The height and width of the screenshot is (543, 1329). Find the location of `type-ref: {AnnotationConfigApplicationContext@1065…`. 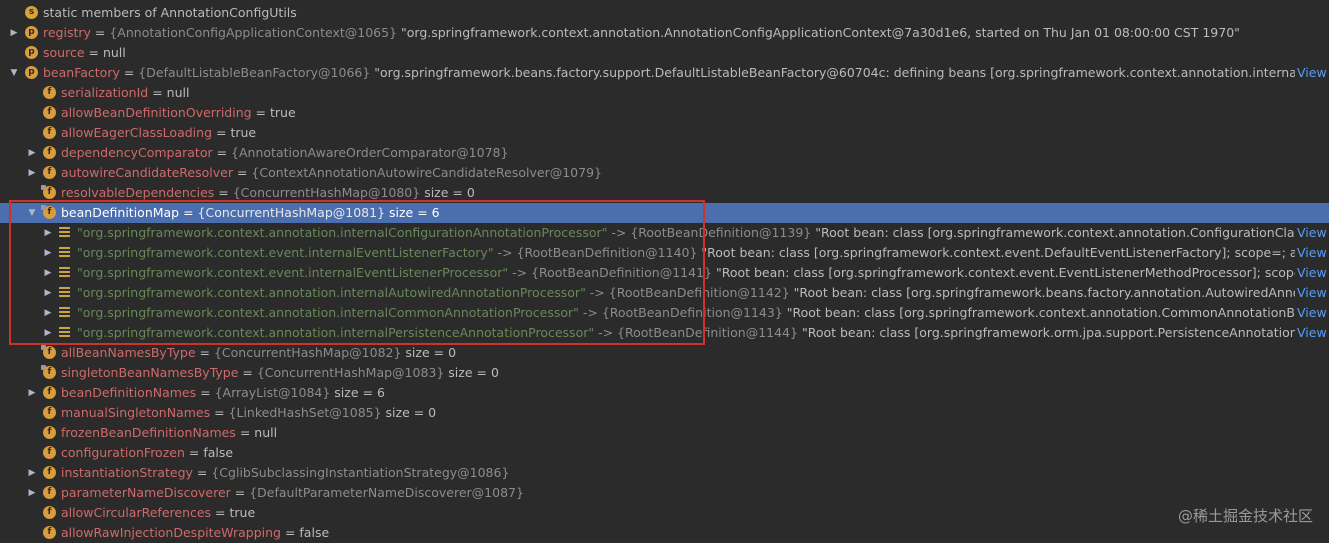

type-ref: {AnnotationConfigApplicationContext@1065… is located at coordinates (253, 32).